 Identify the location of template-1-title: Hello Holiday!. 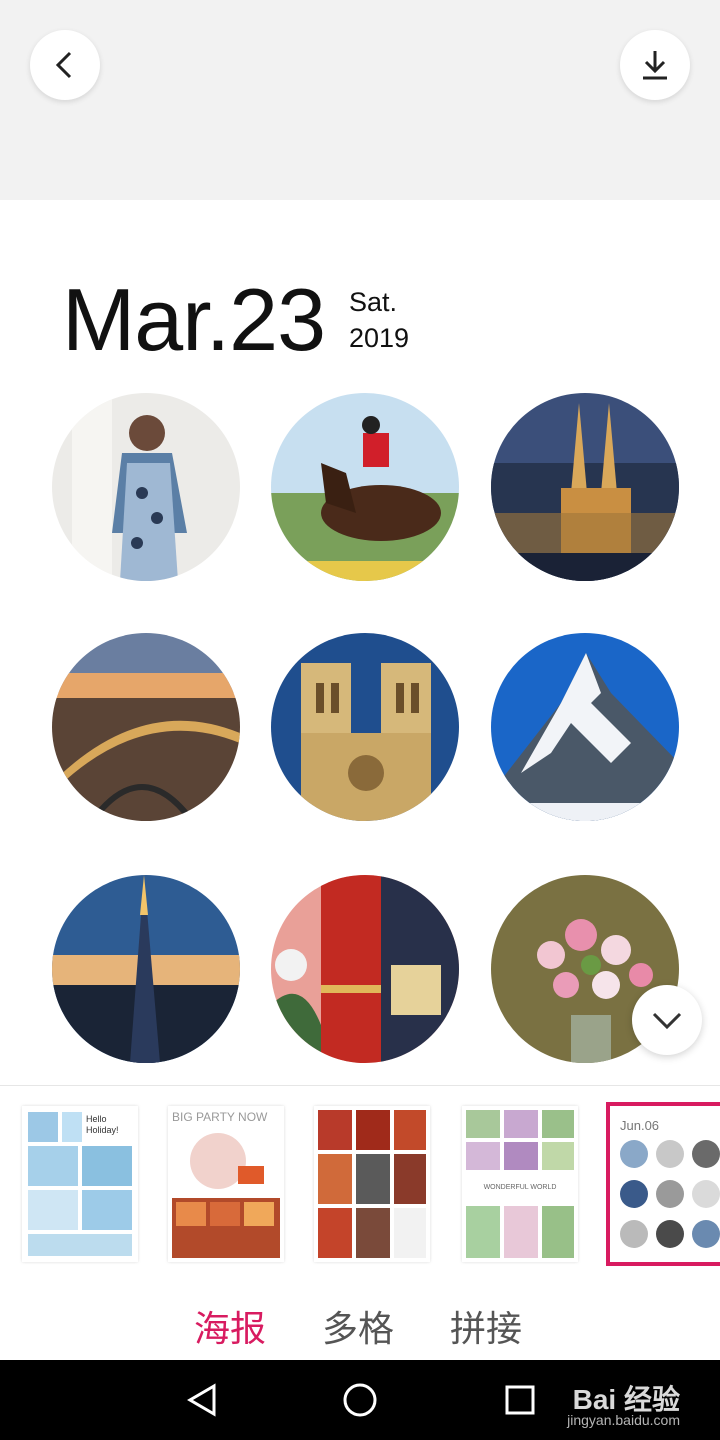
(102, 1124).